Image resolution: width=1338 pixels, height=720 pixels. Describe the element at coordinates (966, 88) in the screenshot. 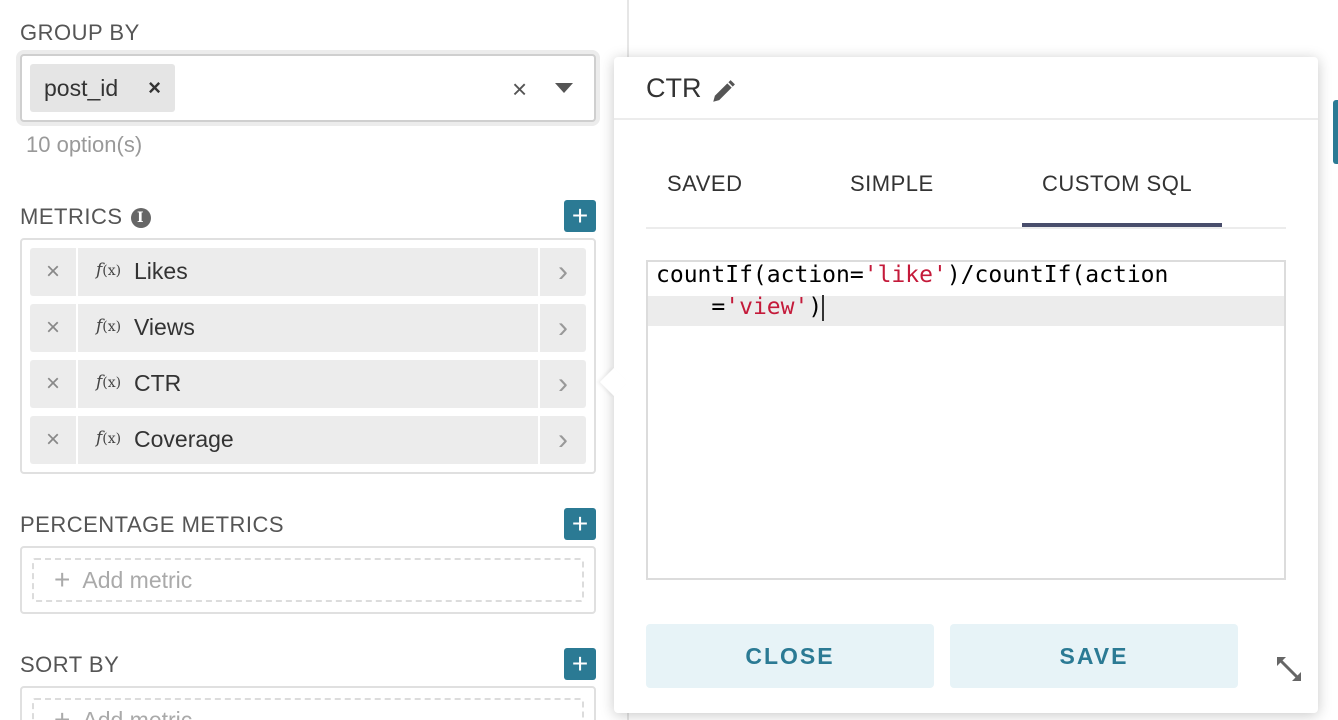

I see `popover-header: CTR` at that location.